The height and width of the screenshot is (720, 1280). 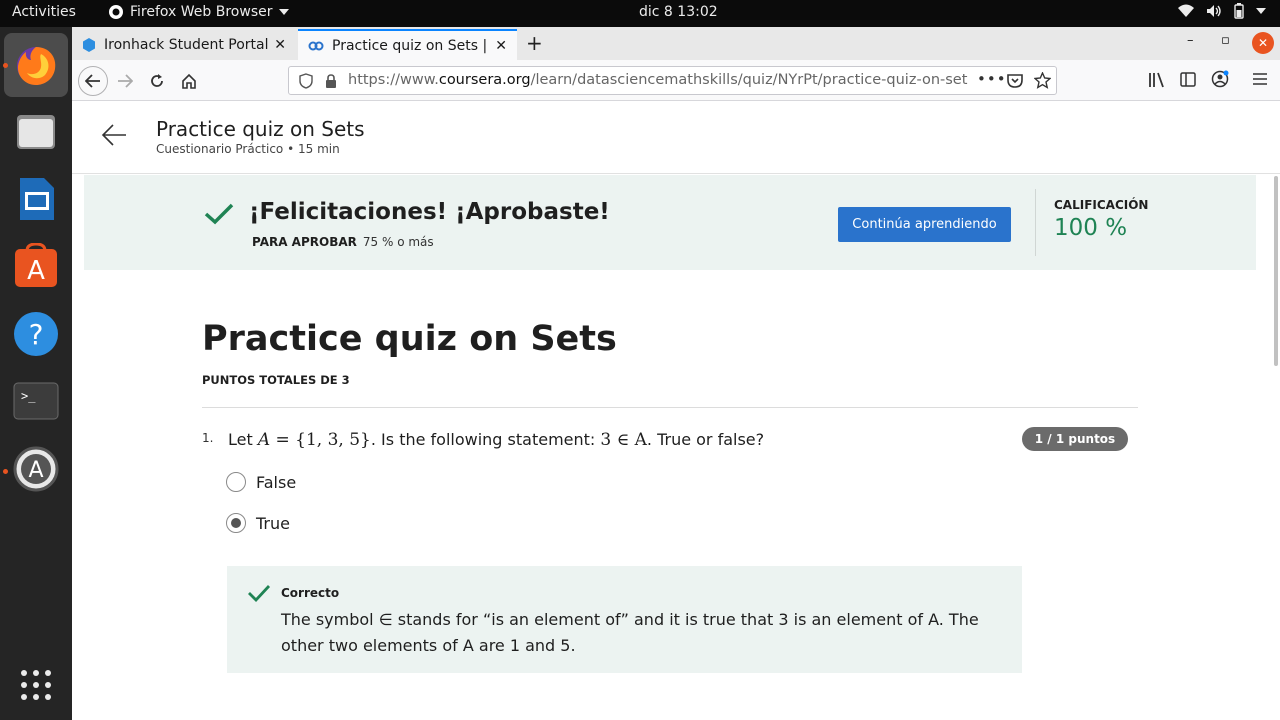 I want to click on close-window-button: ✕, so click(x=1263, y=43).